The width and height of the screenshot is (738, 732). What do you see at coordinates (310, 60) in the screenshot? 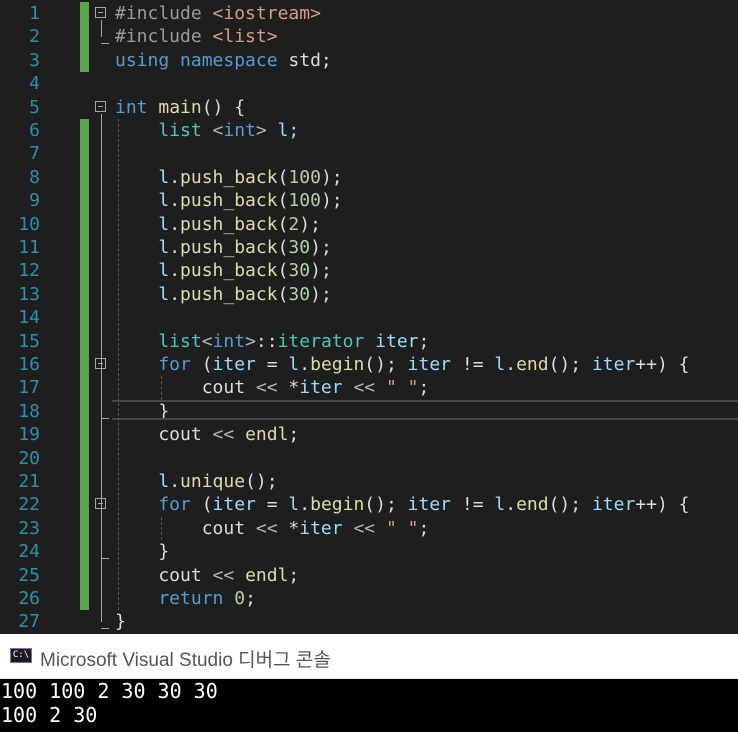
I see `code-token: std;` at bounding box center [310, 60].